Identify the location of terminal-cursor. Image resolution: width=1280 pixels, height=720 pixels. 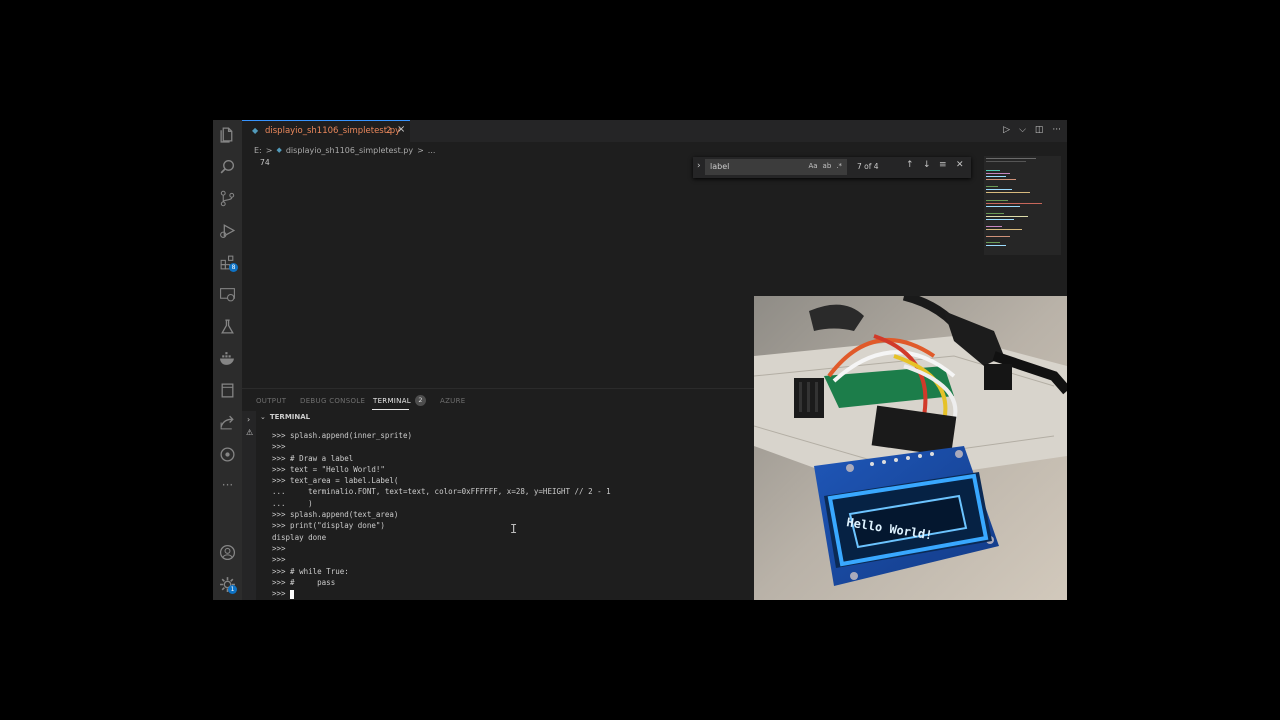
(292, 594).